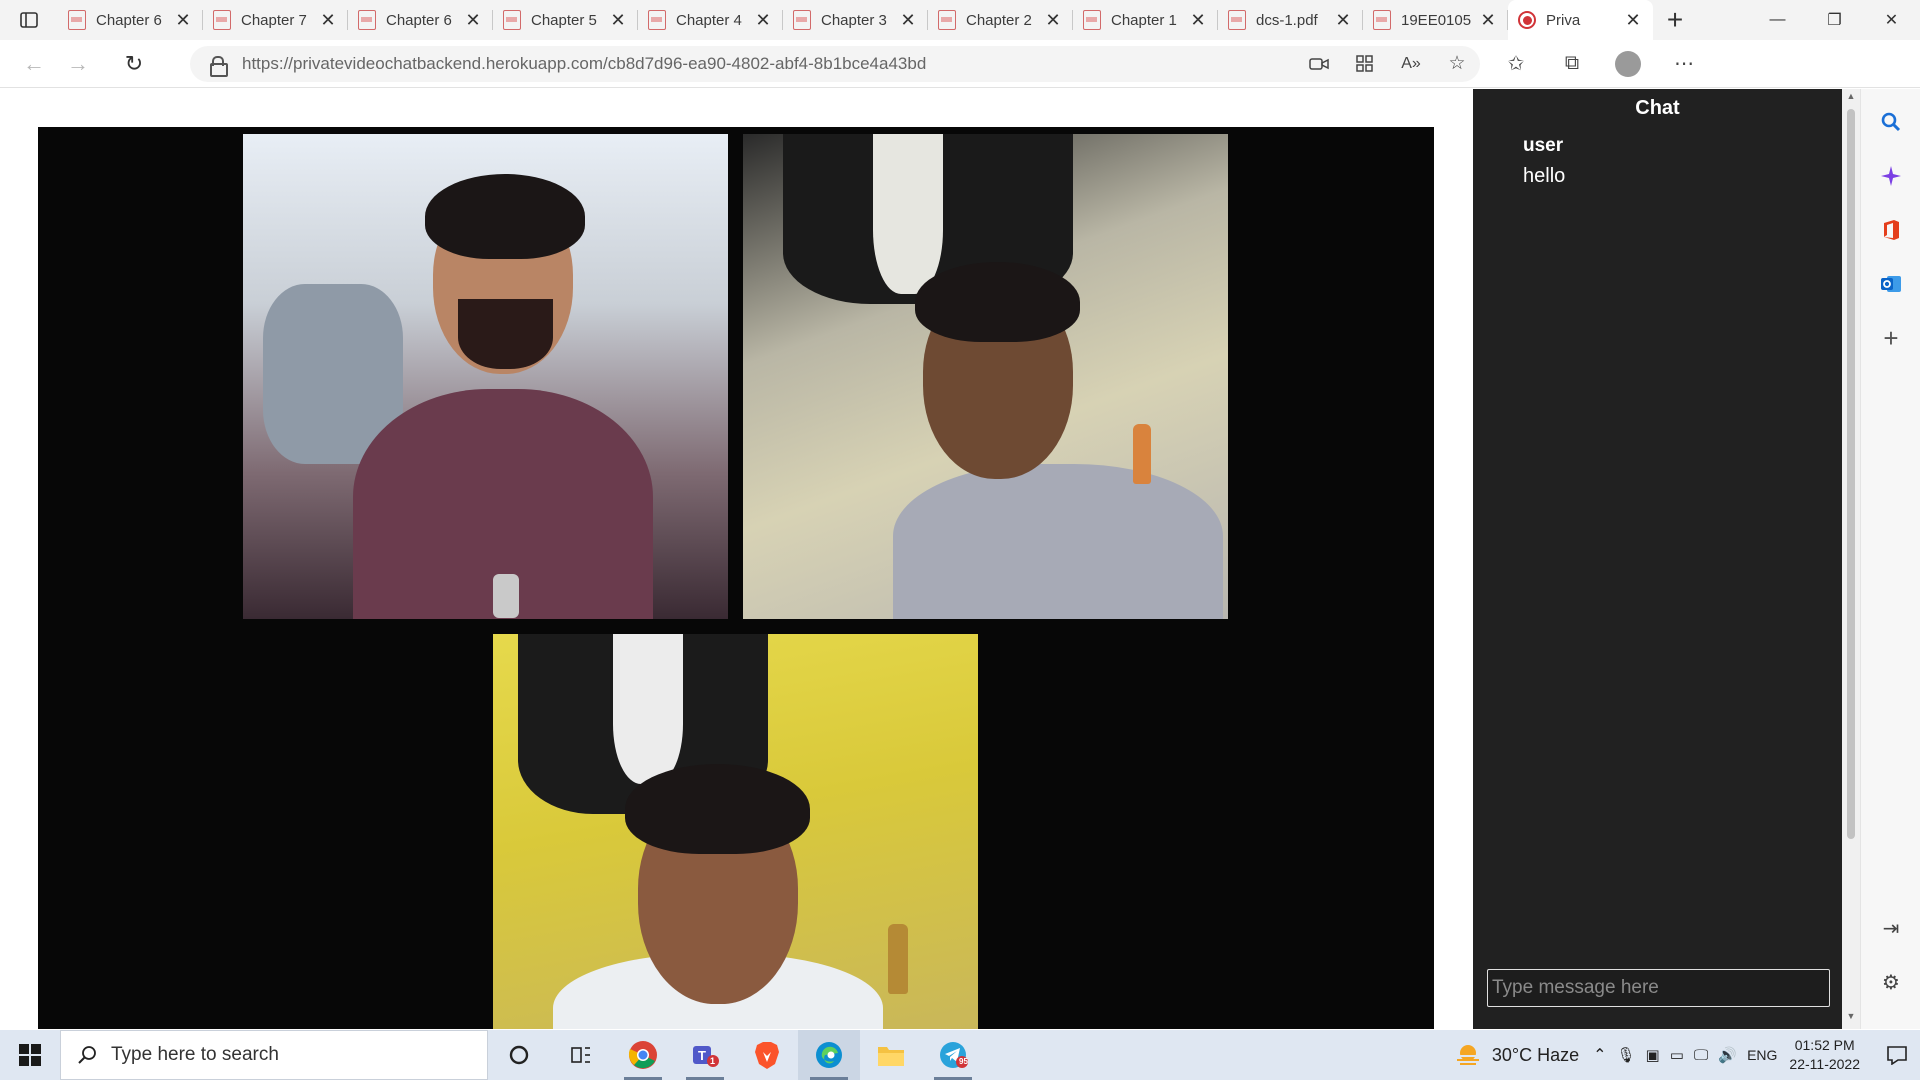 The height and width of the screenshot is (1080, 1920). I want to click on scroll-up-icon: ▲, so click(1851, 99).